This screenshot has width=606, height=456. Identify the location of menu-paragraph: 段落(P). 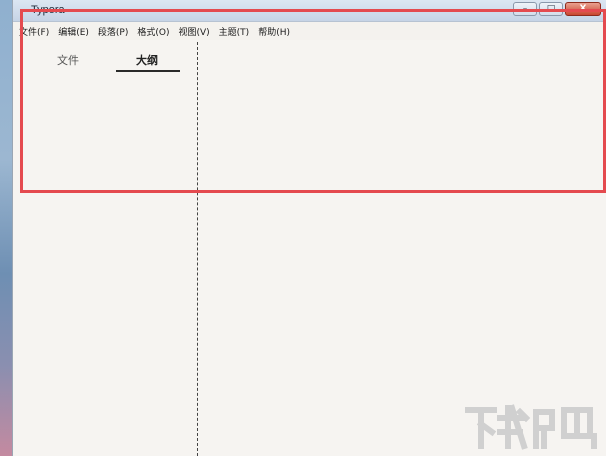
(113, 31).